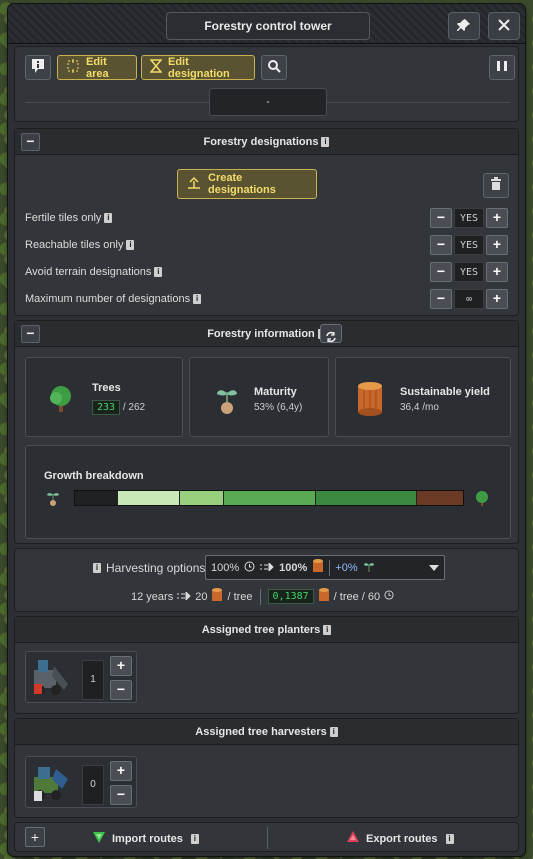 This screenshot has width=533, height=859. I want to click on edit-designation-label: Edit designation, so click(199, 67).